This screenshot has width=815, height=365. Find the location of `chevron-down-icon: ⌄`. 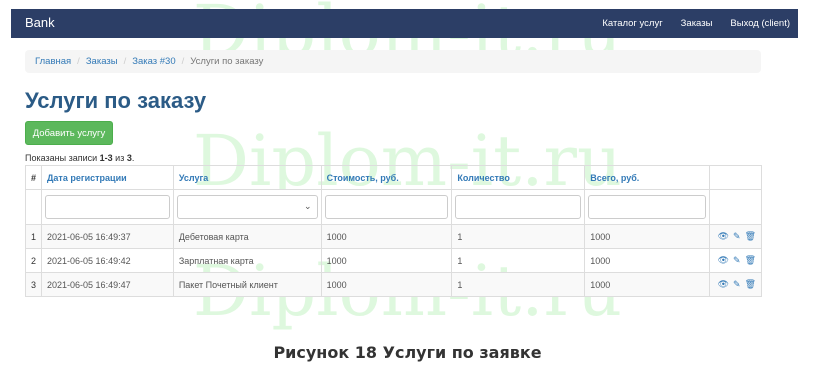

chevron-down-icon: ⌄ is located at coordinates (308, 206).